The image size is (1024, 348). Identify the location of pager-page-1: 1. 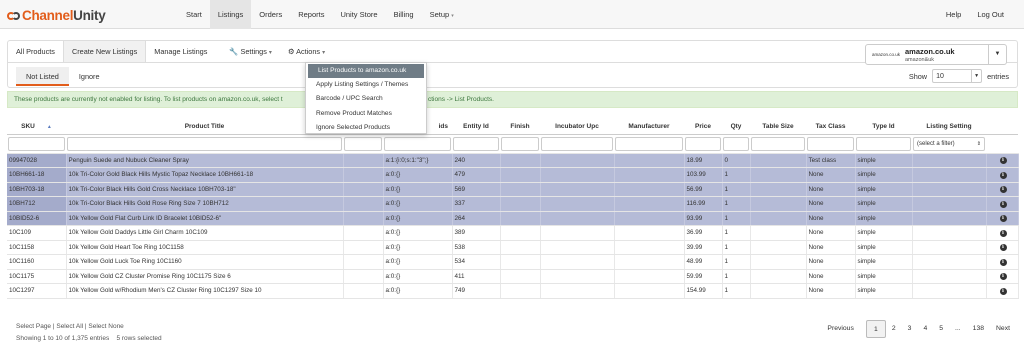
(875, 329).